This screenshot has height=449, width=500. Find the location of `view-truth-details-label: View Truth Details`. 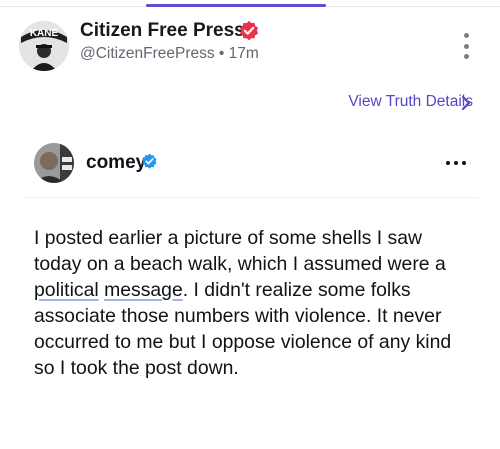

view-truth-details-label: View Truth Details is located at coordinates (410, 101).